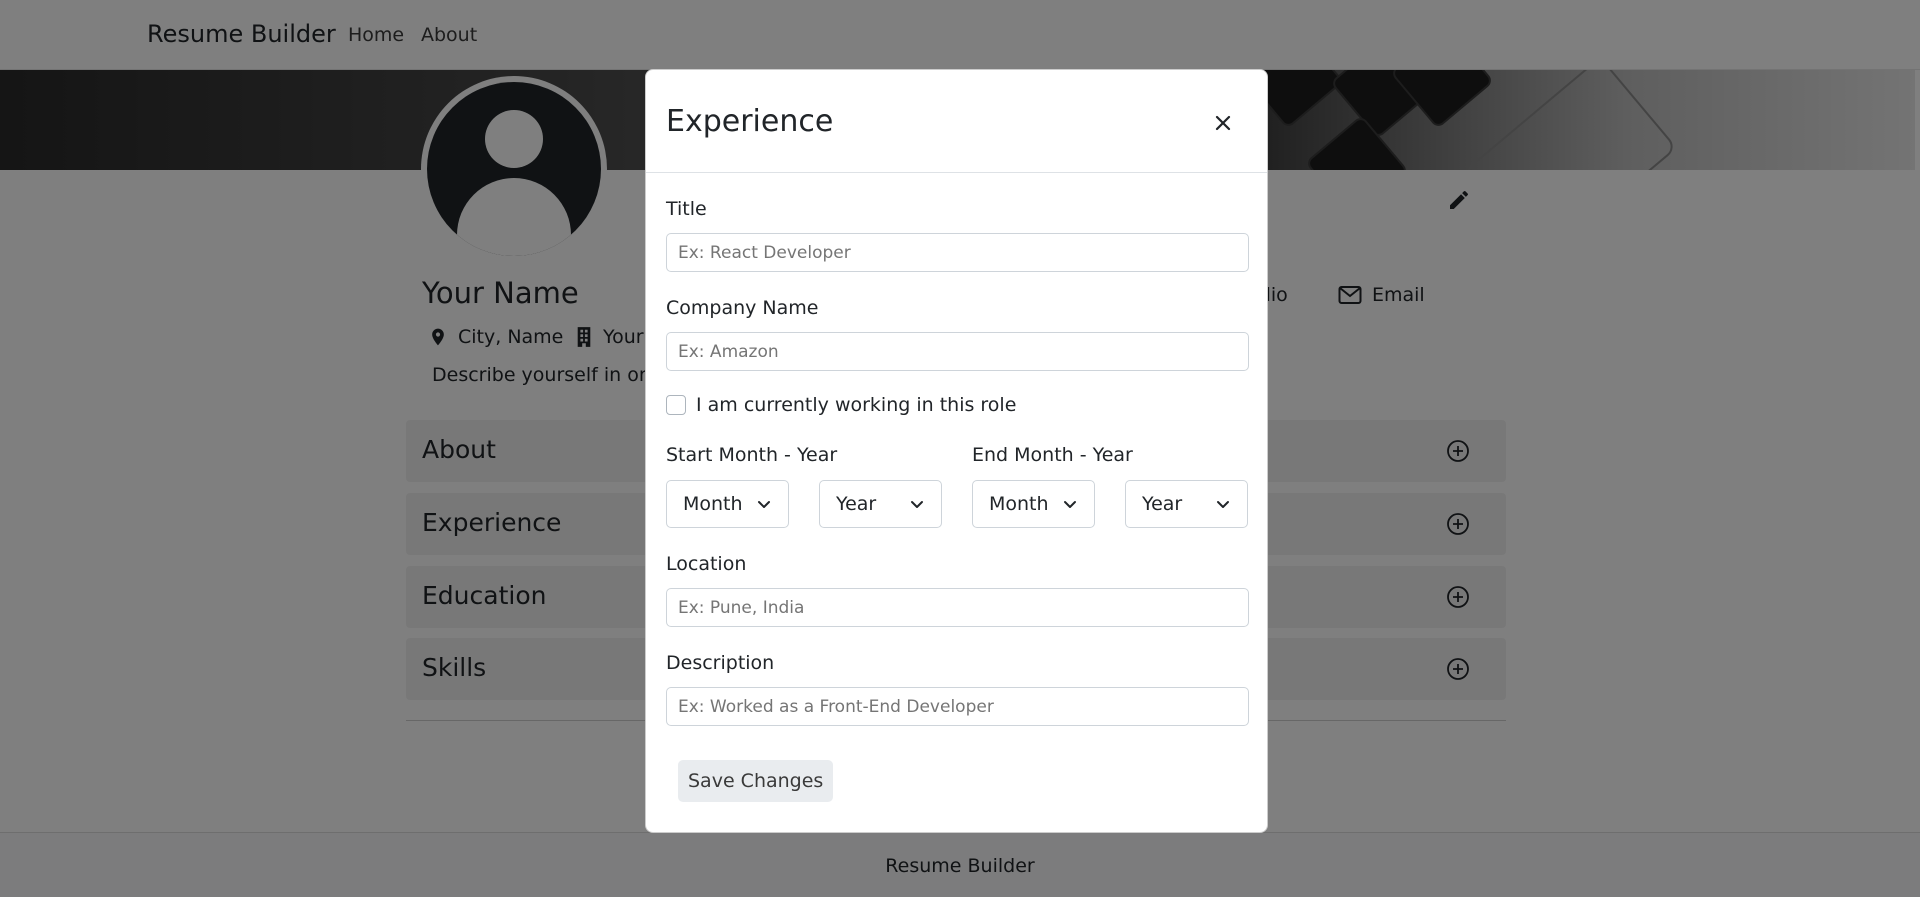 This screenshot has height=897, width=1920. What do you see at coordinates (706, 564) in the screenshot?
I see `location-label: Location` at bounding box center [706, 564].